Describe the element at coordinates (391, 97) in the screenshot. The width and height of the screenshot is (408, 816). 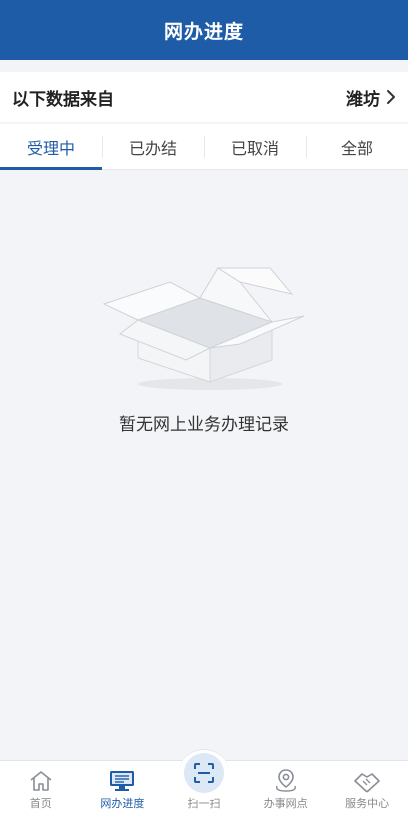
I see `chevron-right-icon` at that location.